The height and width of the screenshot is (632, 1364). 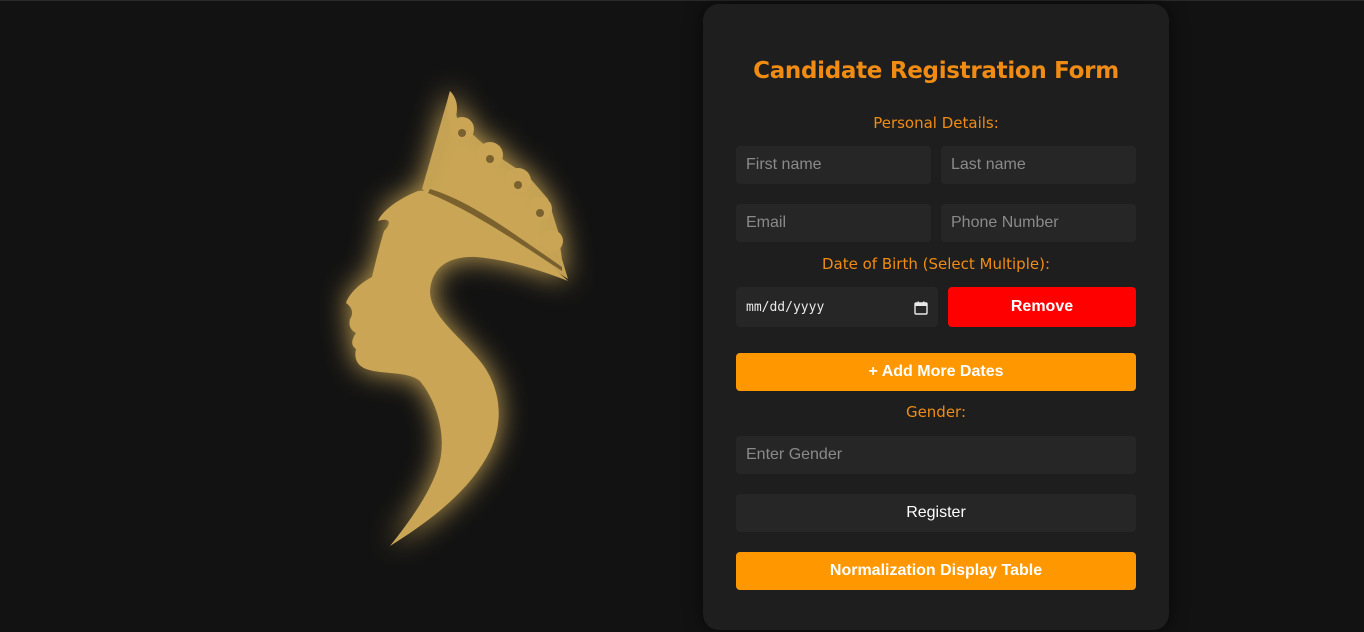 I want to click on email-input, so click(x=833, y=223).